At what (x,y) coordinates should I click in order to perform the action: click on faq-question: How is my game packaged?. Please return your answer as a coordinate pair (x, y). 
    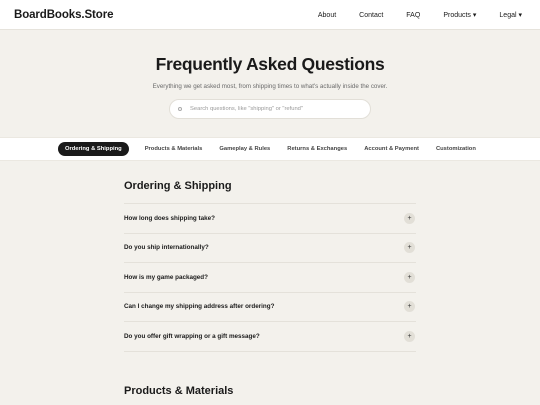
    Looking at the image, I should click on (166, 277).